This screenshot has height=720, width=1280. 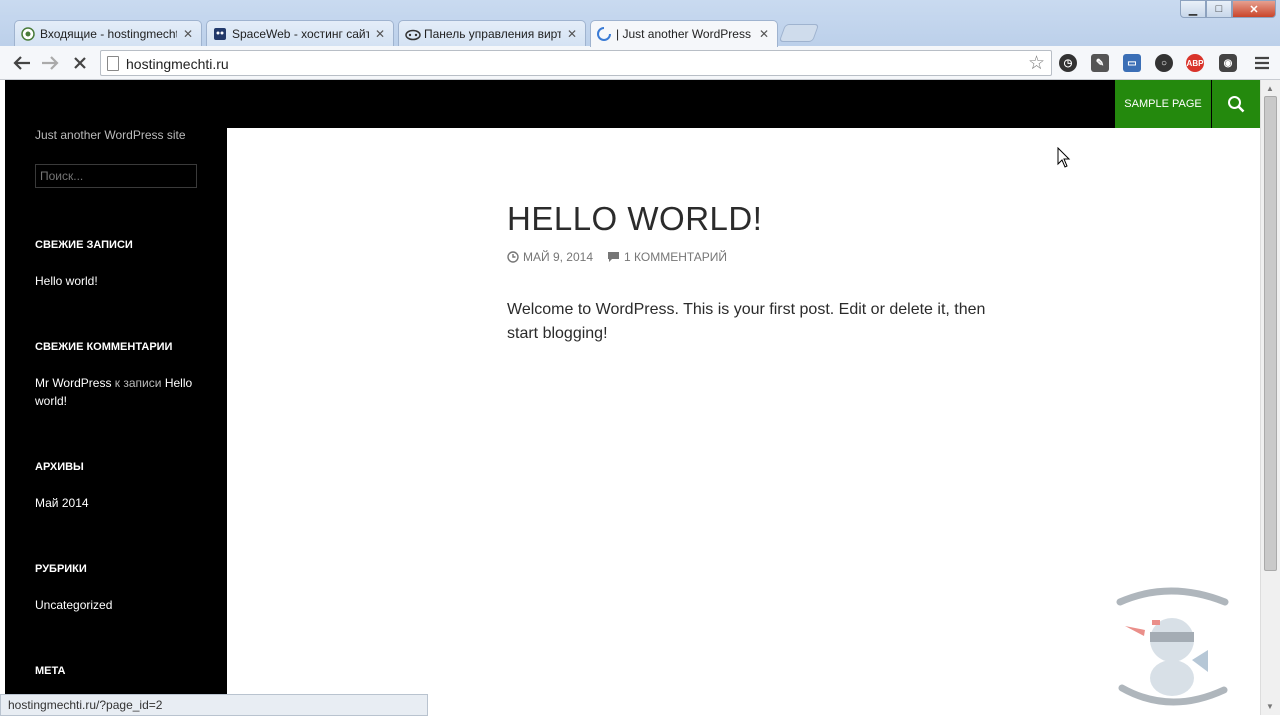 I want to click on back-arrow-icon, so click(x=21, y=63).